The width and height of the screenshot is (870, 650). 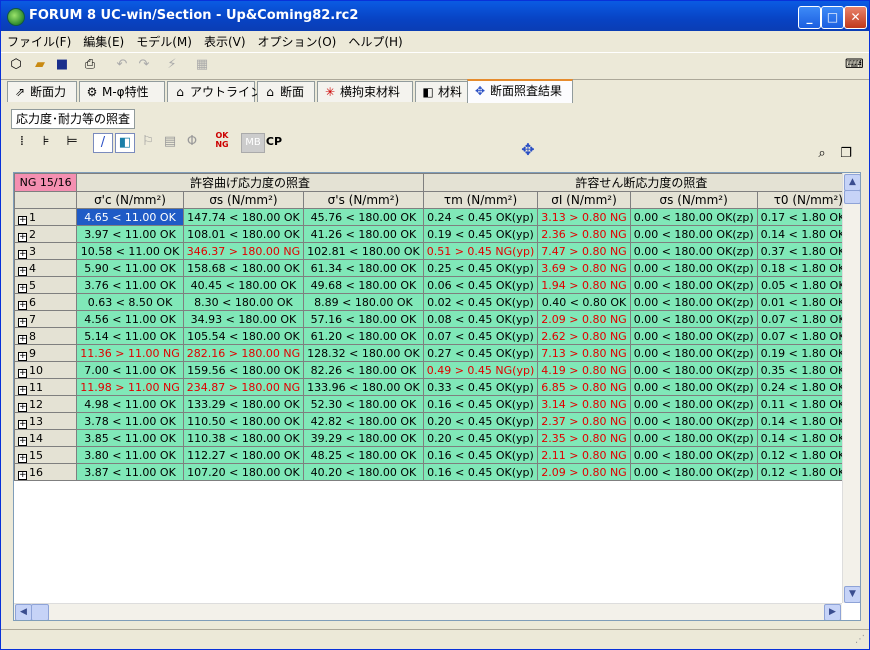 What do you see at coordinates (130, 268) in the screenshot?
I see `grid-cell: 5.90 < 11.00 OK` at bounding box center [130, 268].